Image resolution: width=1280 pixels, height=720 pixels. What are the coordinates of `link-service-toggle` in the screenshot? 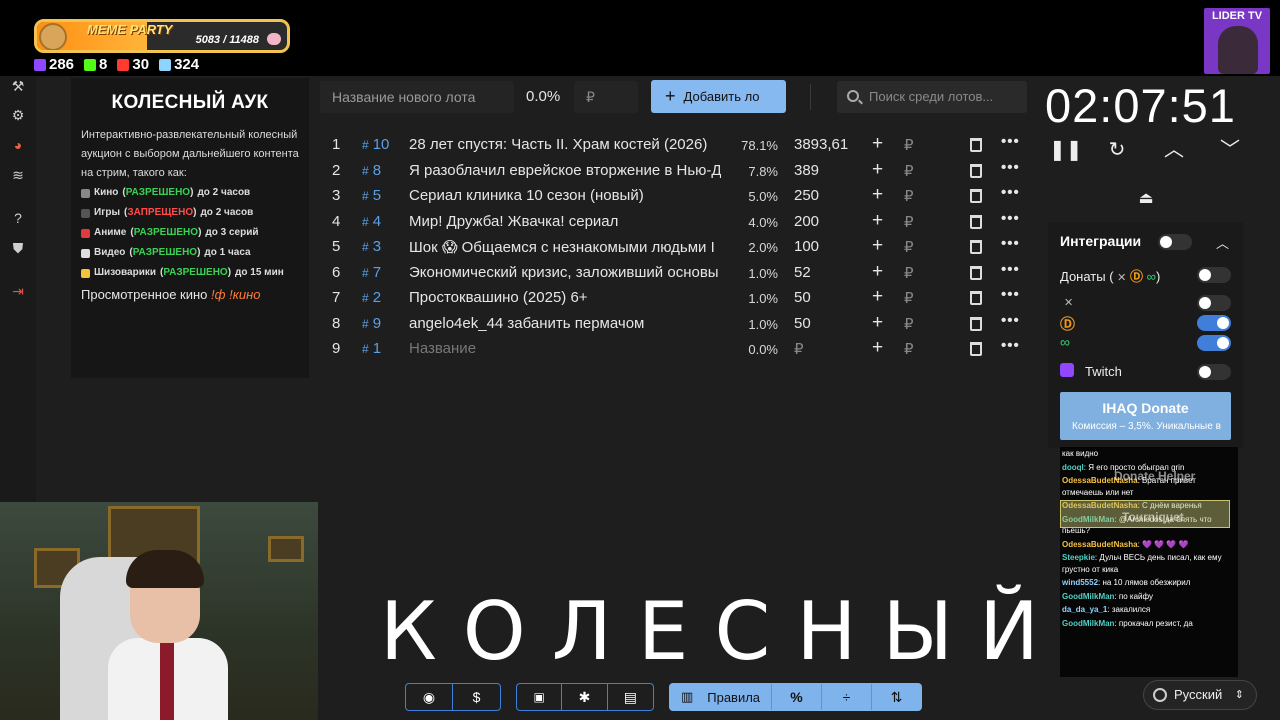 It's located at (1214, 343).